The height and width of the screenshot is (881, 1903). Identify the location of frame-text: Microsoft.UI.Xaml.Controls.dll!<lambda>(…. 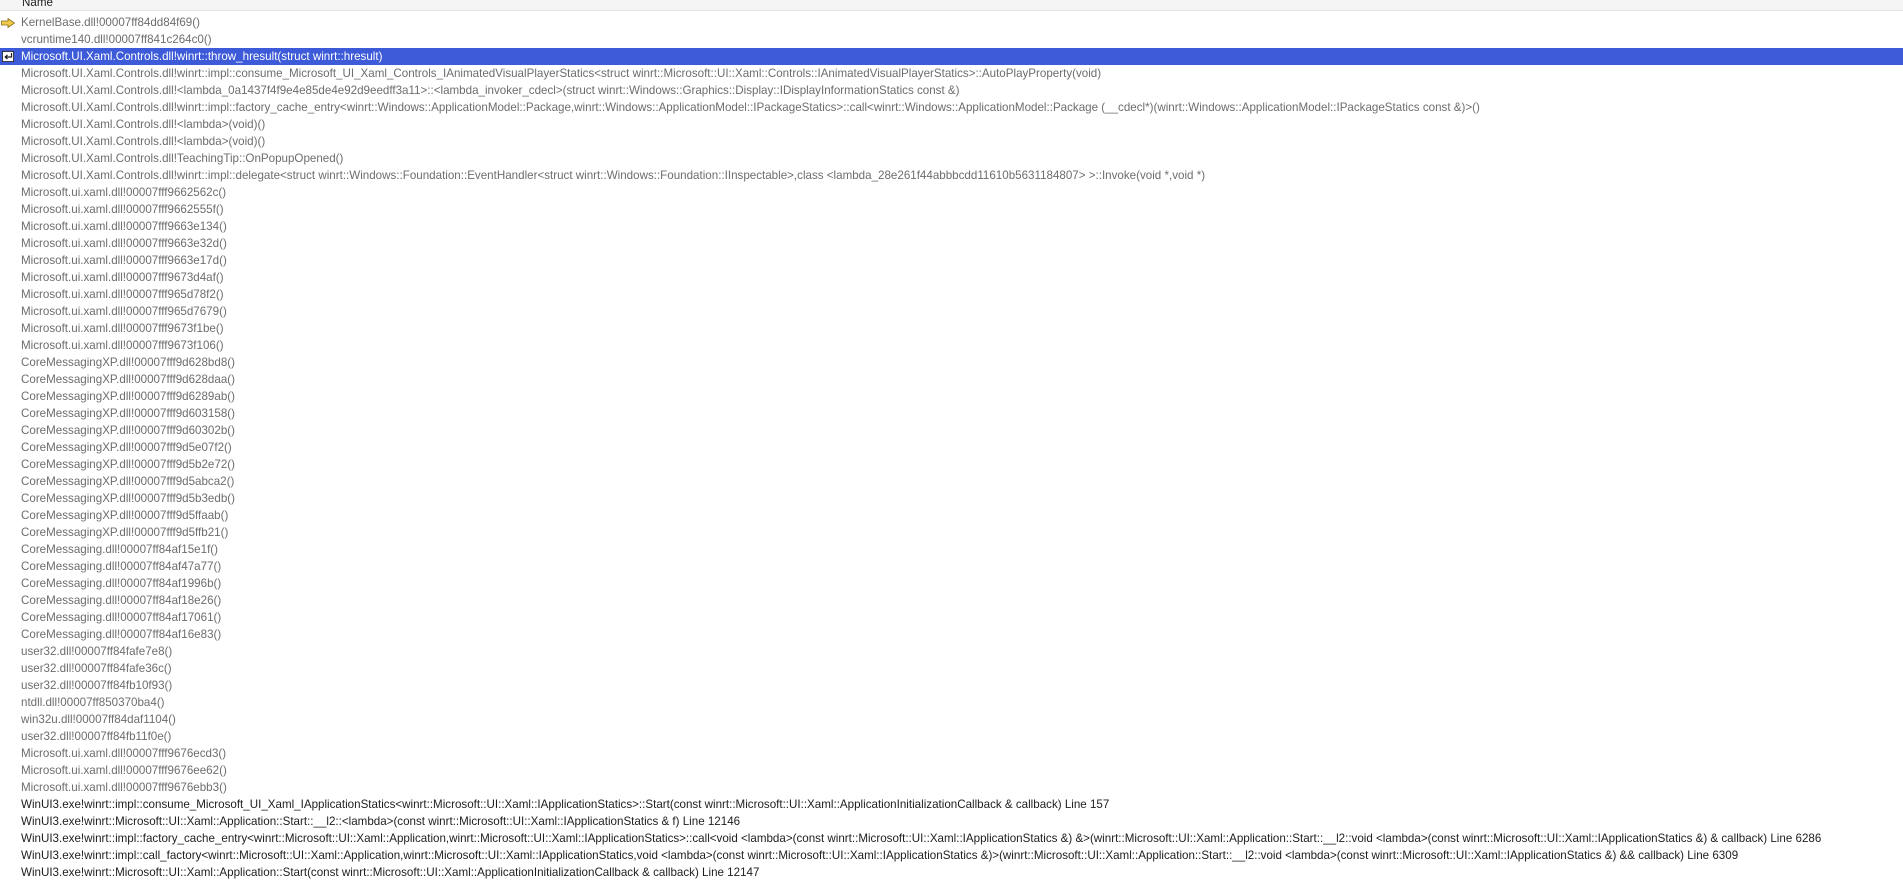
(143, 124).